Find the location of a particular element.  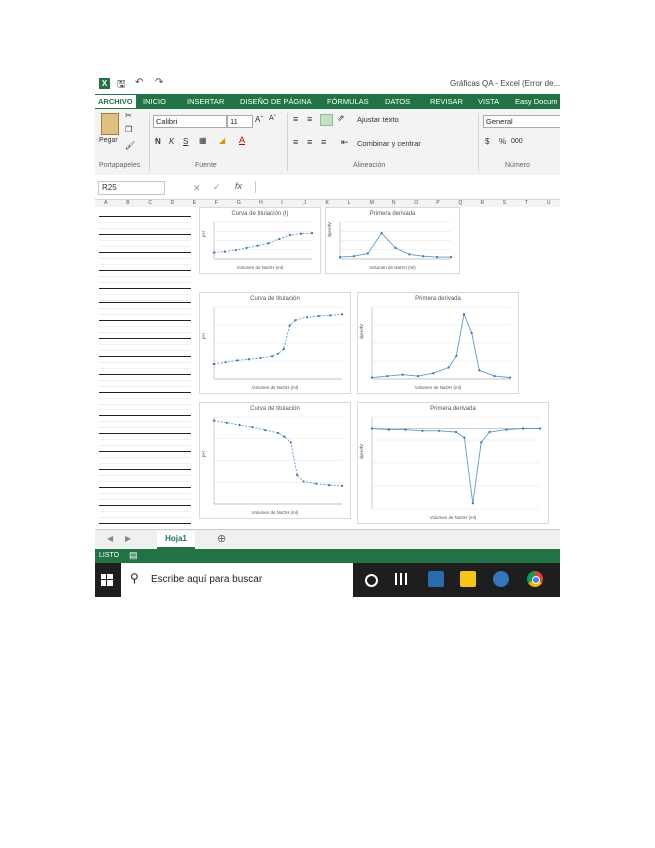

align-left-icon: ≡ is located at coordinates (295, 142).